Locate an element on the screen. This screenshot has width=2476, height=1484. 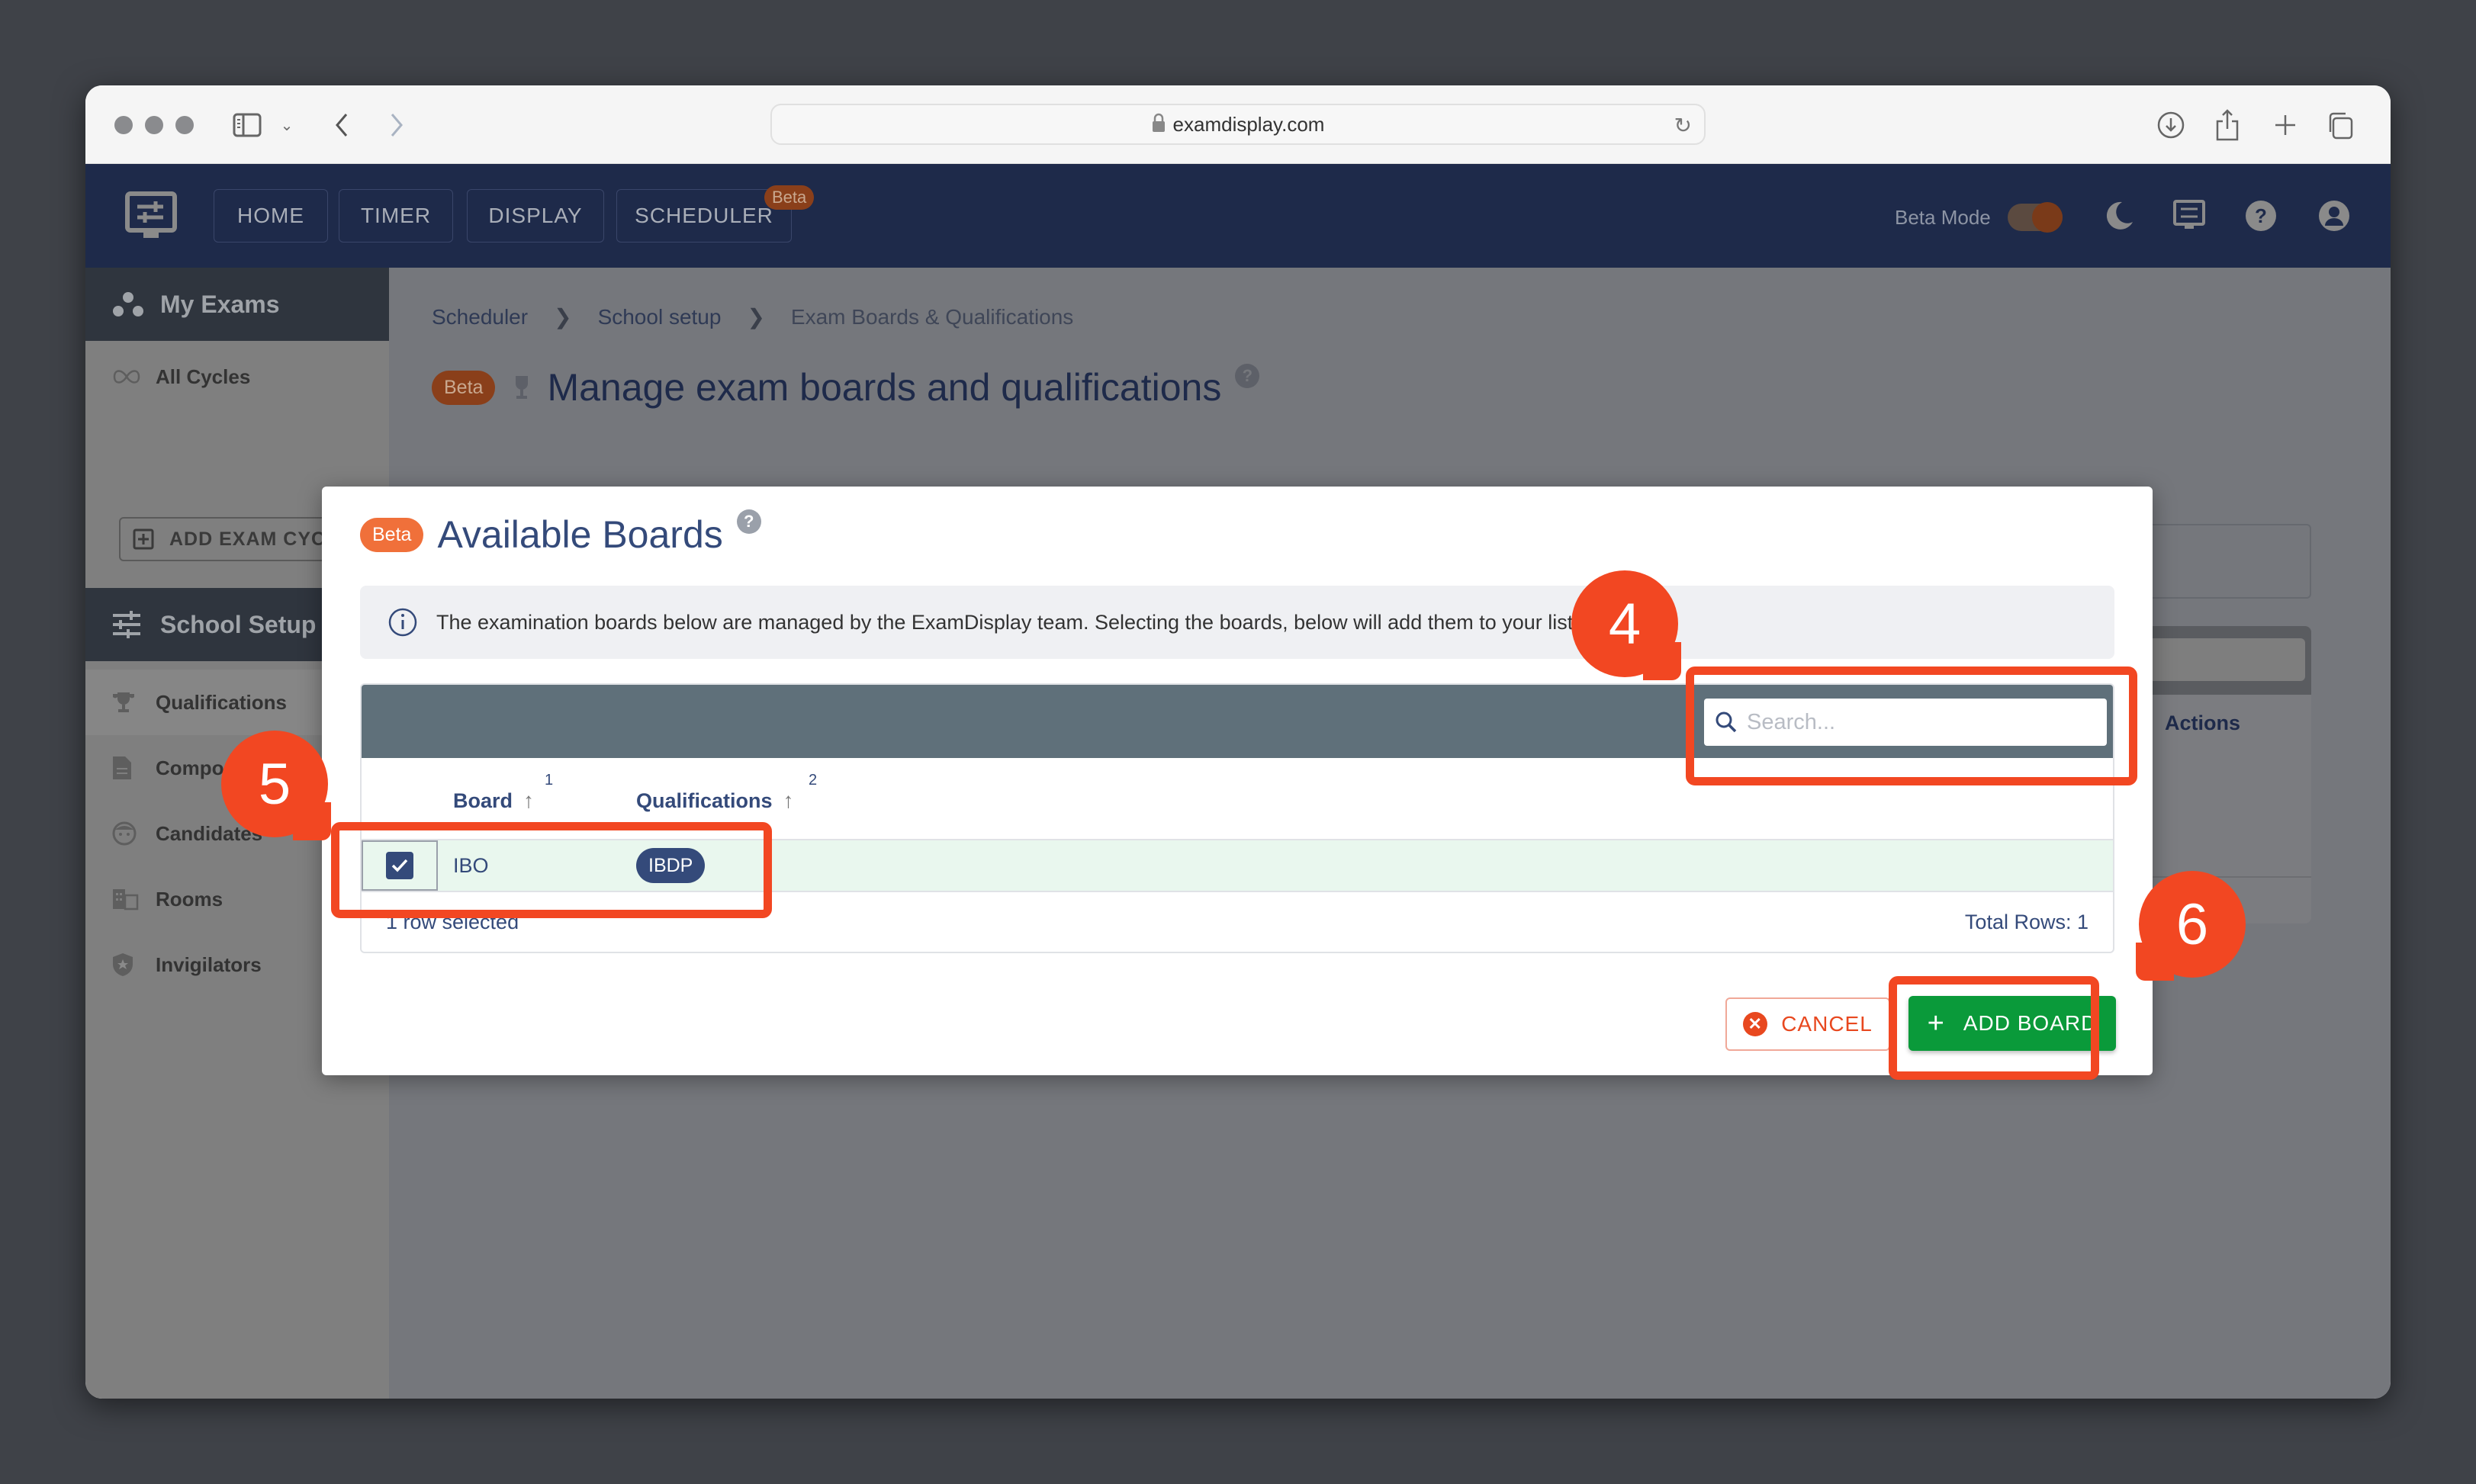
add-board-label: ADD BOARD is located at coordinates (2031, 1023).